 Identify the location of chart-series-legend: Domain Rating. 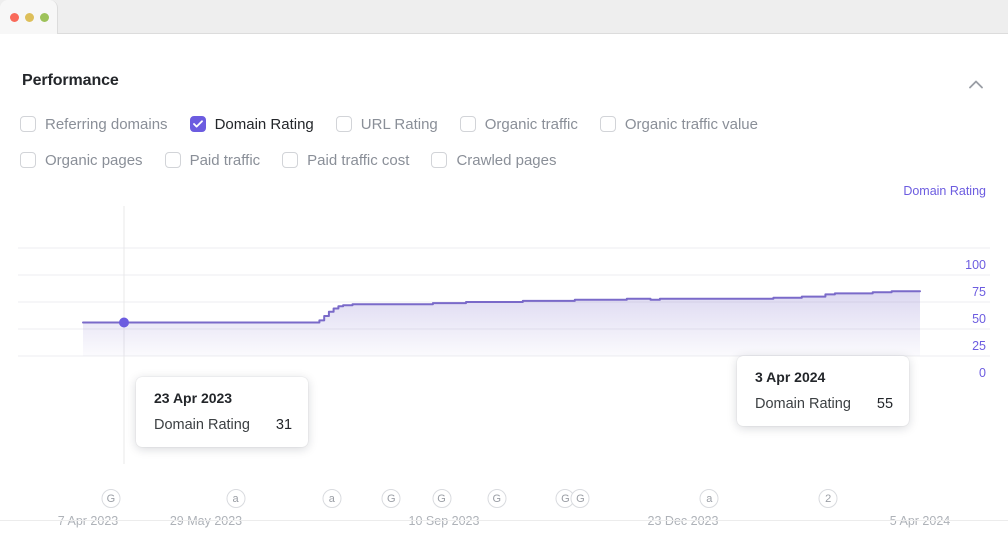
(944, 191).